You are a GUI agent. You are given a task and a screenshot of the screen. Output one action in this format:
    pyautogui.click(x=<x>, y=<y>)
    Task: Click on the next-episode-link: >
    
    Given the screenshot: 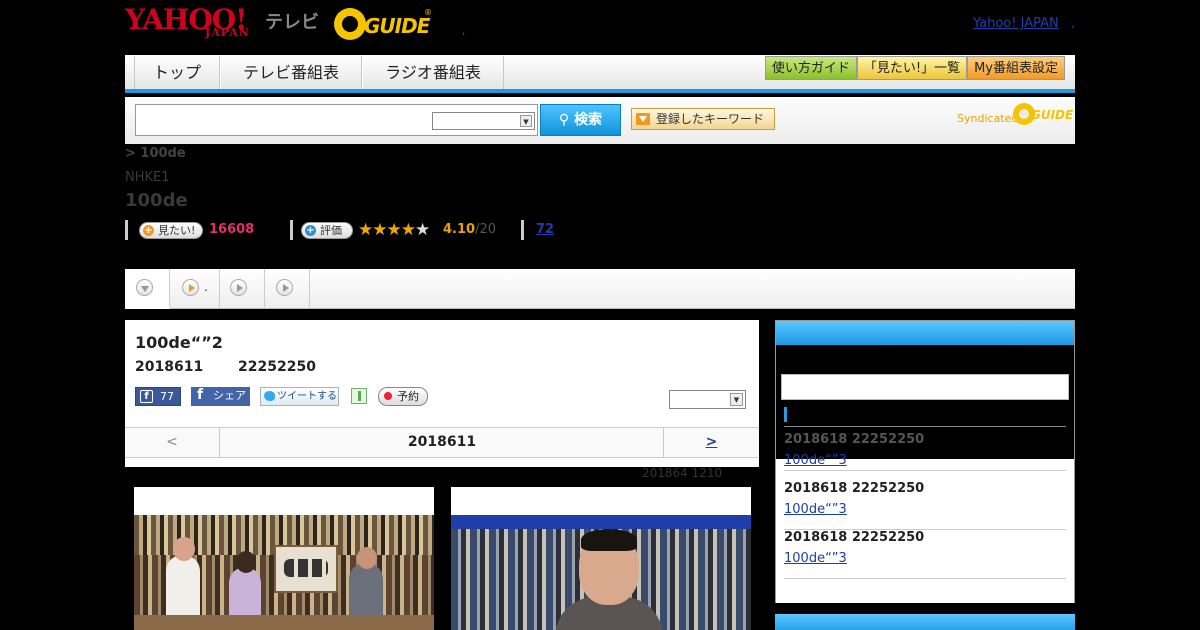 What is the action you would take?
    pyautogui.click(x=711, y=442)
    